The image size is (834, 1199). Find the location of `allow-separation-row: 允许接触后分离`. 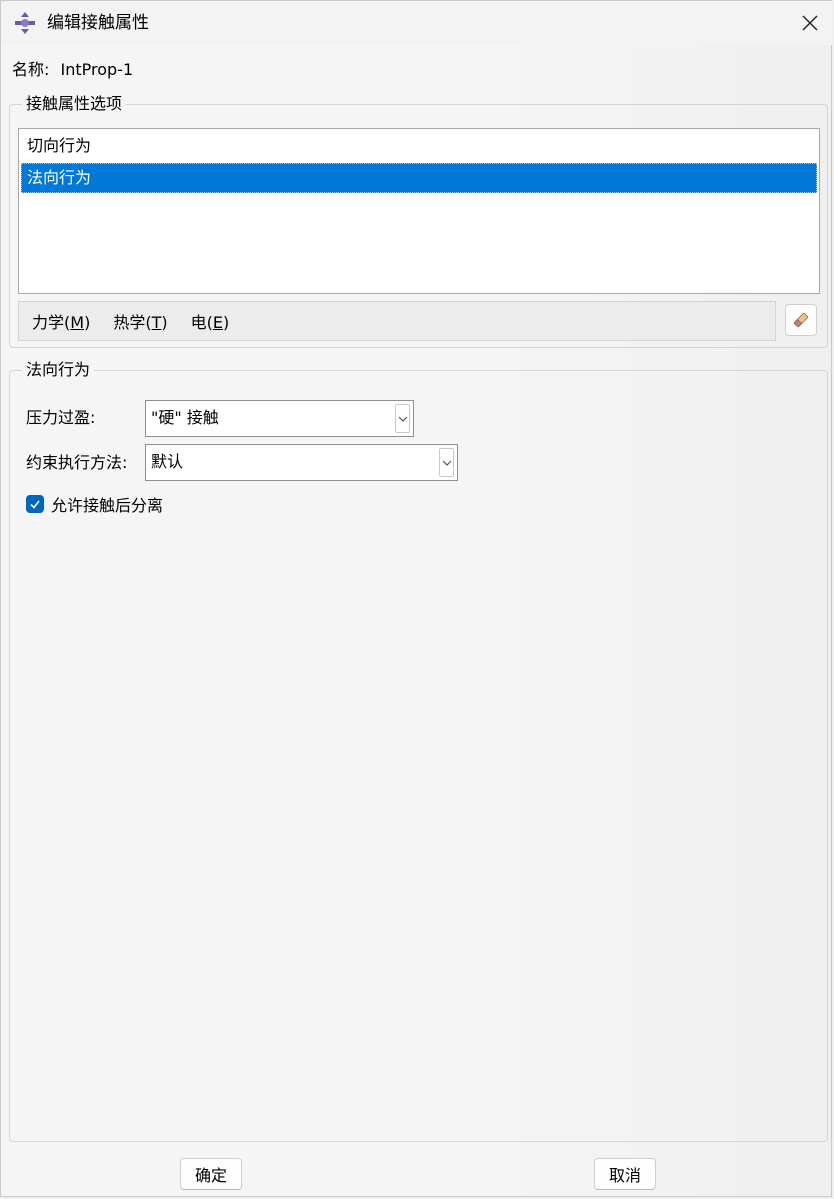

allow-separation-row: 允许接触后分离 is located at coordinates (94, 504).